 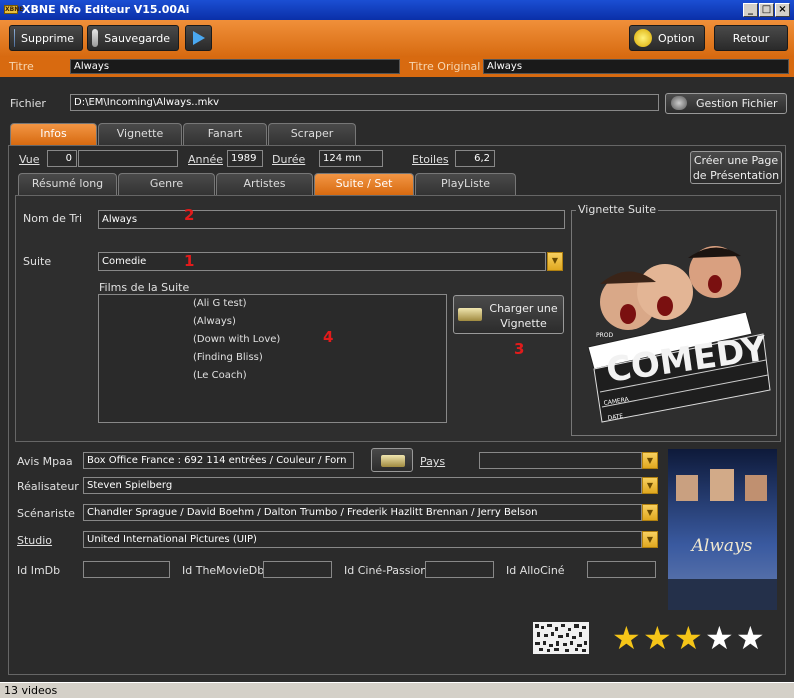 What do you see at coordinates (236, 339) in the screenshot?
I see `list-item: (Down with Love)` at bounding box center [236, 339].